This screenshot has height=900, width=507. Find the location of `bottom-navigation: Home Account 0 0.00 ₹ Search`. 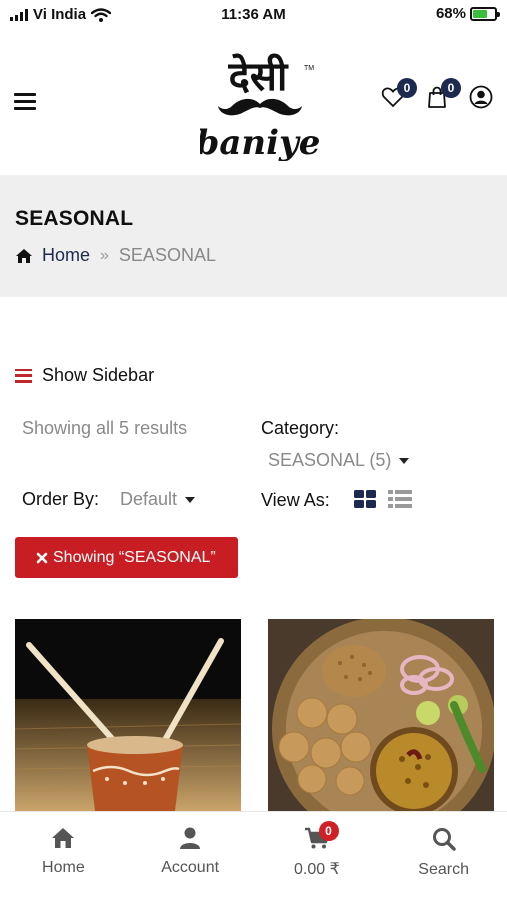

bottom-navigation: Home Account 0 0.00 ₹ Search is located at coordinates (253, 855).